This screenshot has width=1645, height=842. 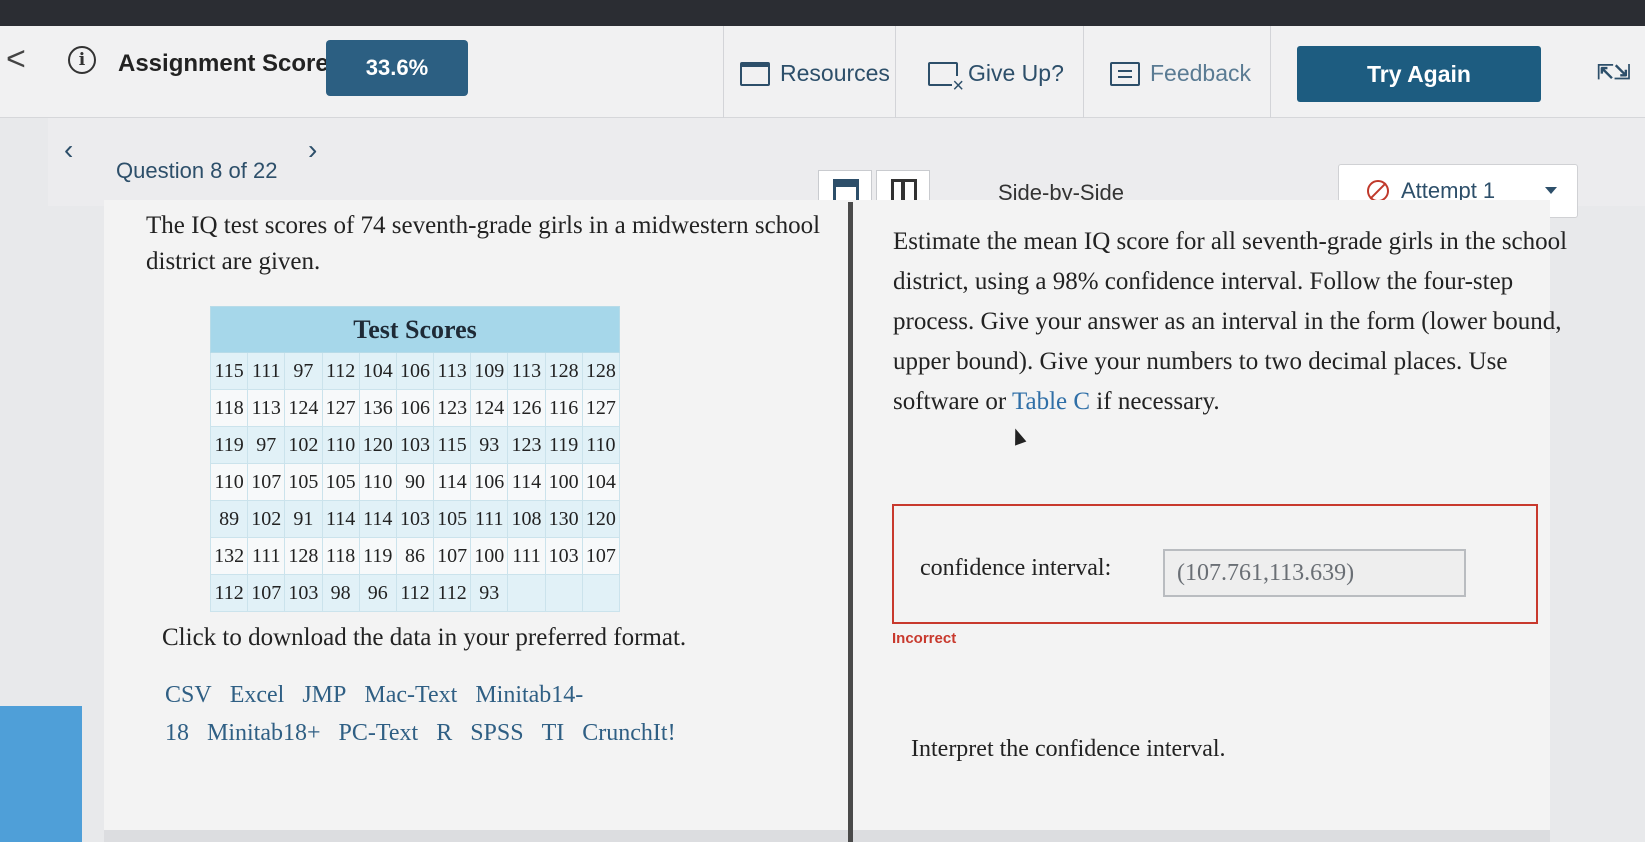 I want to click on table-cell: 91, so click(x=303, y=519).